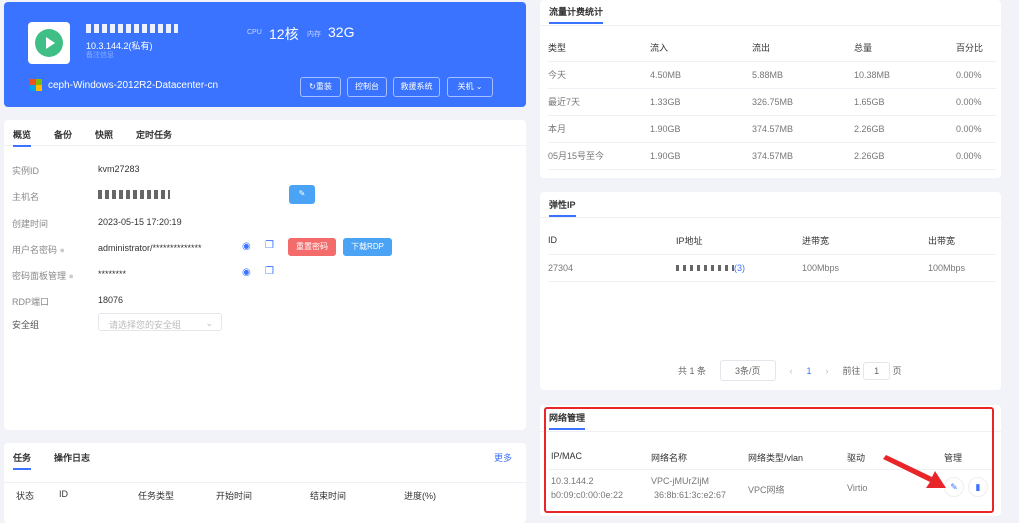 Image resolution: width=1019 pixels, height=523 pixels. What do you see at coordinates (234, 496) in the screenshot?
I see `col-start: 开始时间` at bounding box center [234, 496].